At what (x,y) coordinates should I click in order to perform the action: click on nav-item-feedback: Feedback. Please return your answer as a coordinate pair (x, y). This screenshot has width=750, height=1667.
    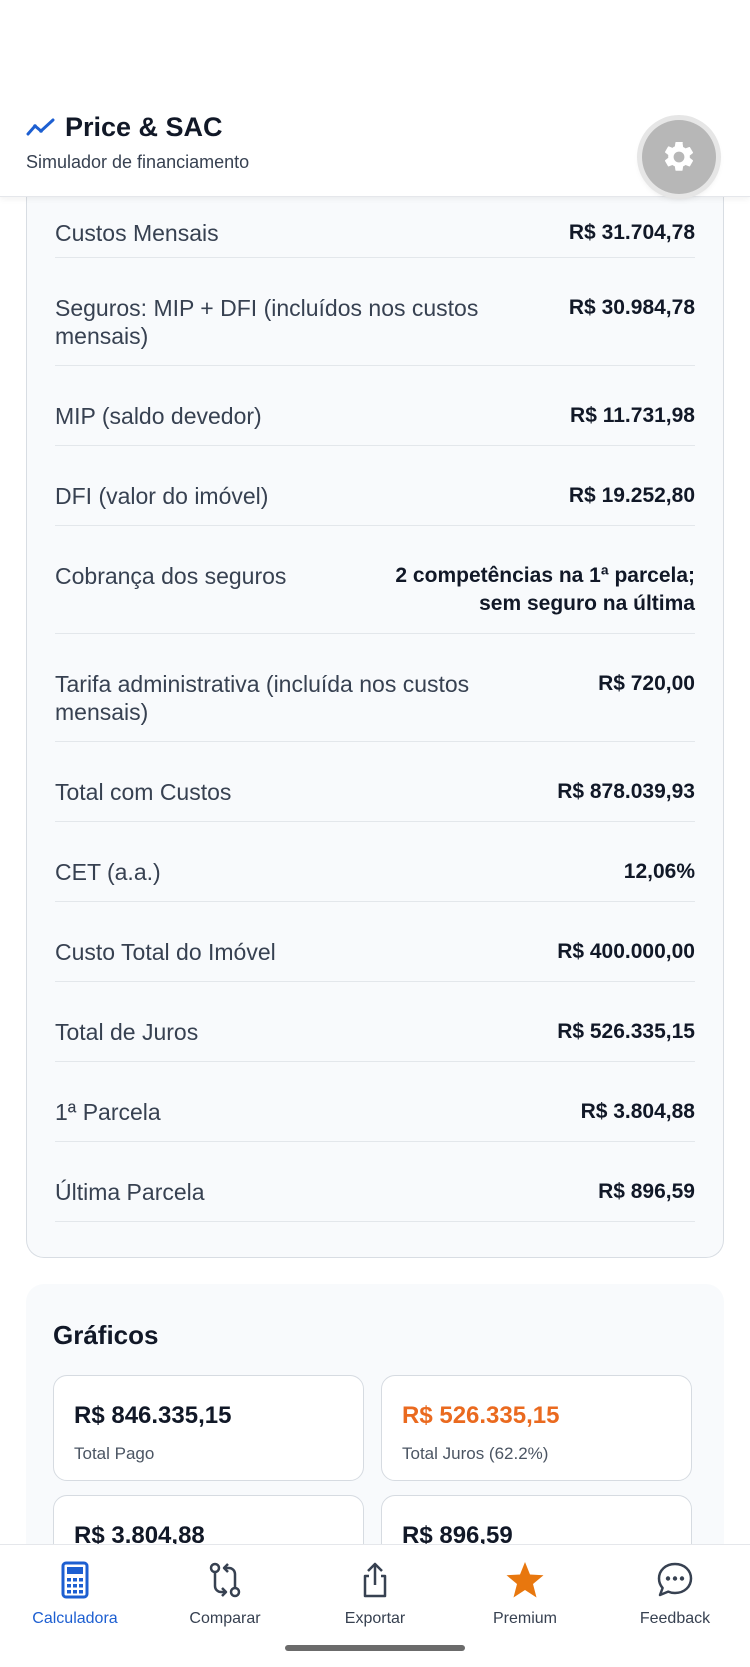
    Looking at the image, I should click on (675, 1593).